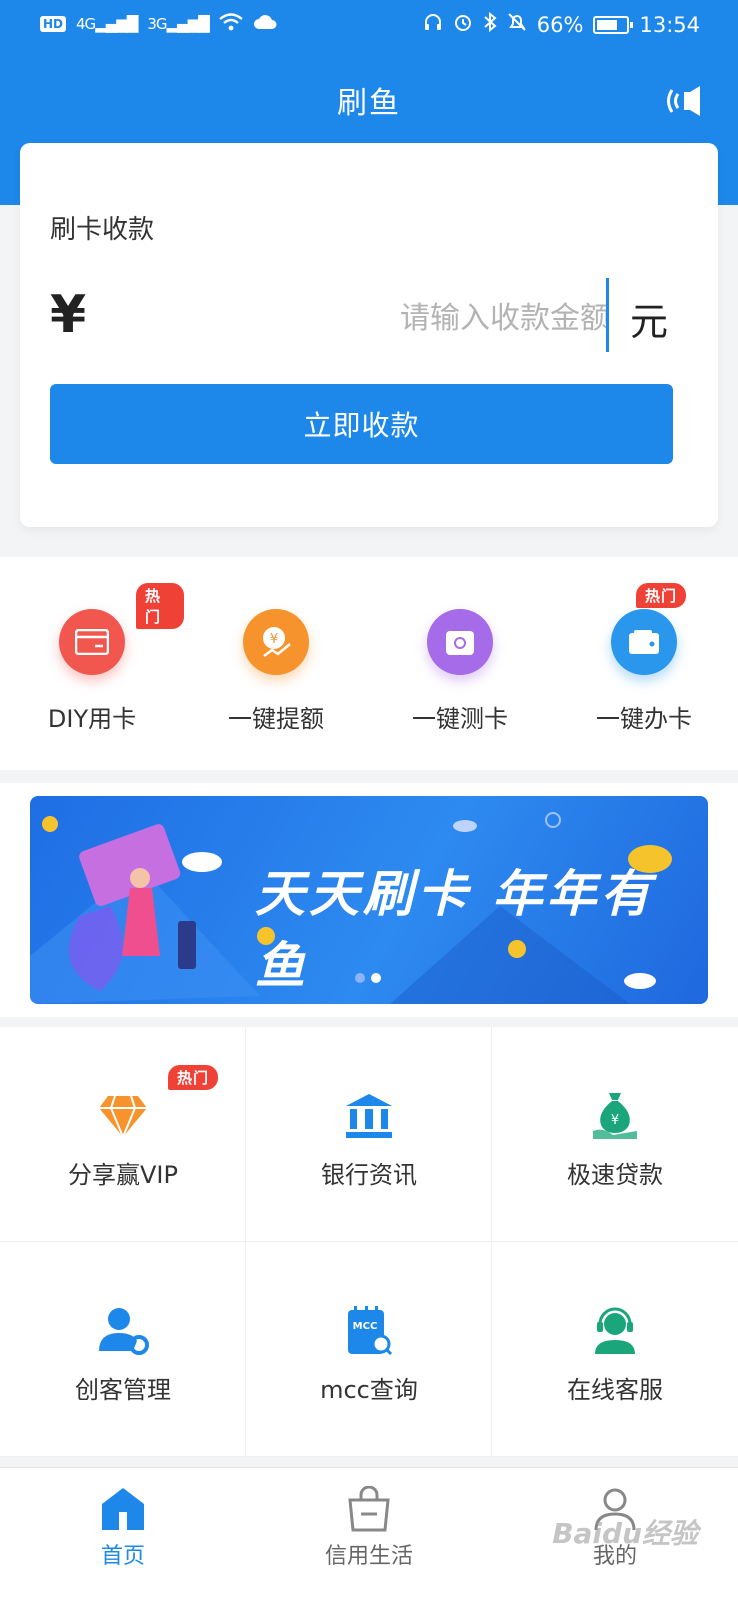  What do you see at coordinates (265, 24) in the screenshot?
I see `cloud-icon` at bounding box center [265, 24].